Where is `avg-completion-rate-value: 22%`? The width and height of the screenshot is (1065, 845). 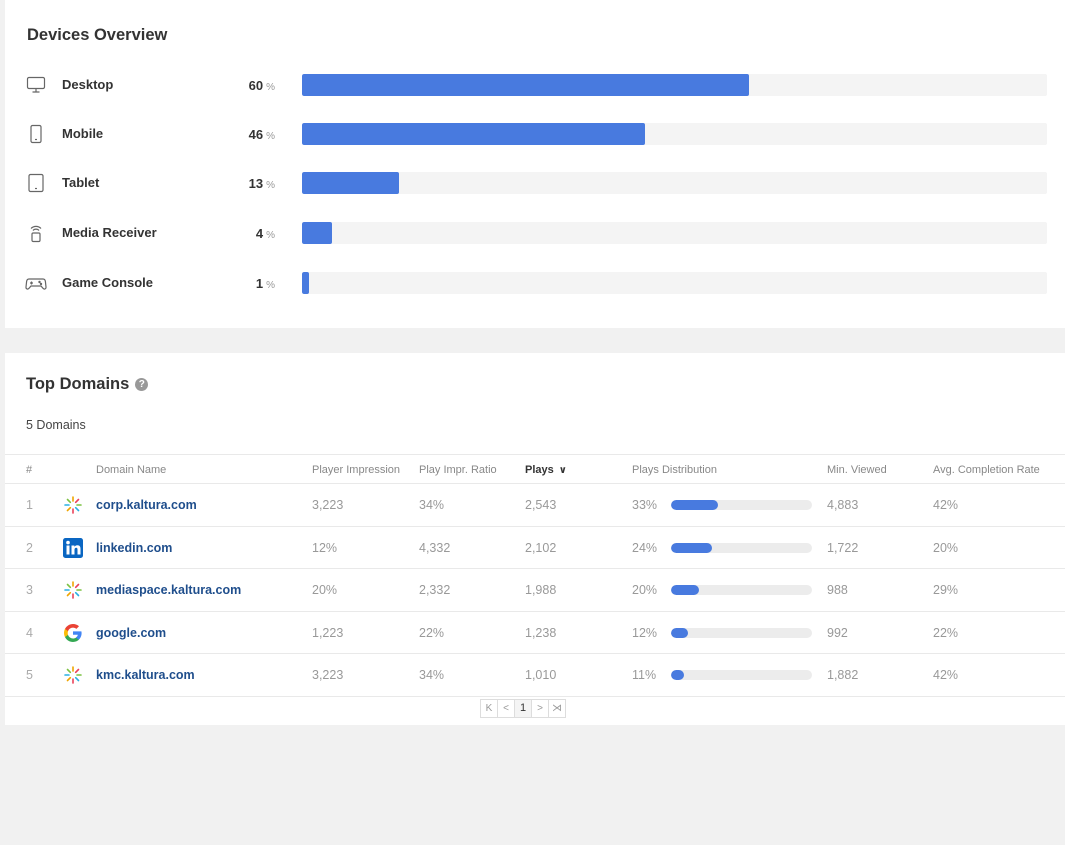
avg-completion-rate-value: 22% is located at coordinates (946, 632).